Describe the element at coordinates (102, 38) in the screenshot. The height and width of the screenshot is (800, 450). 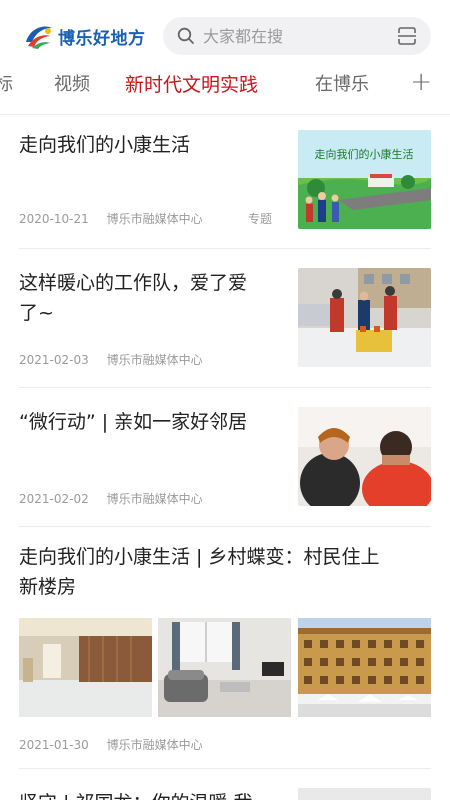
I see `logo-text: 博乐好地方` at that location.